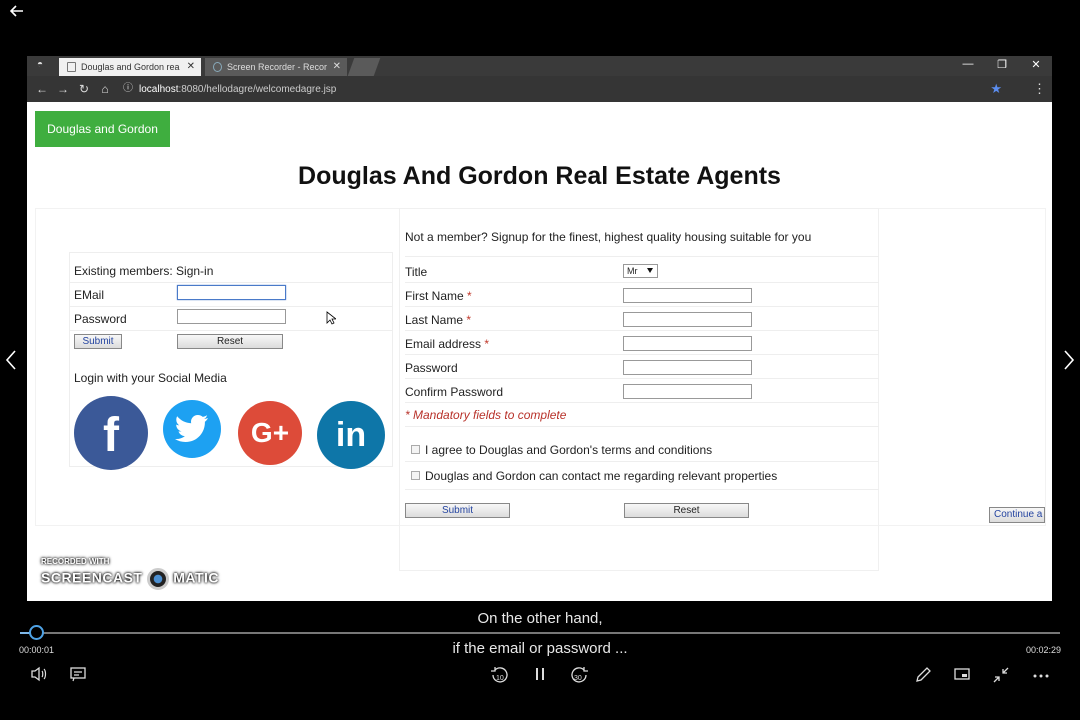 Image resolution: width=1080 pixels, height=720 pixels. Describe the element at coordinates (230, 341) in the screenshot. I see `login-reset-button: Reset` at that location.